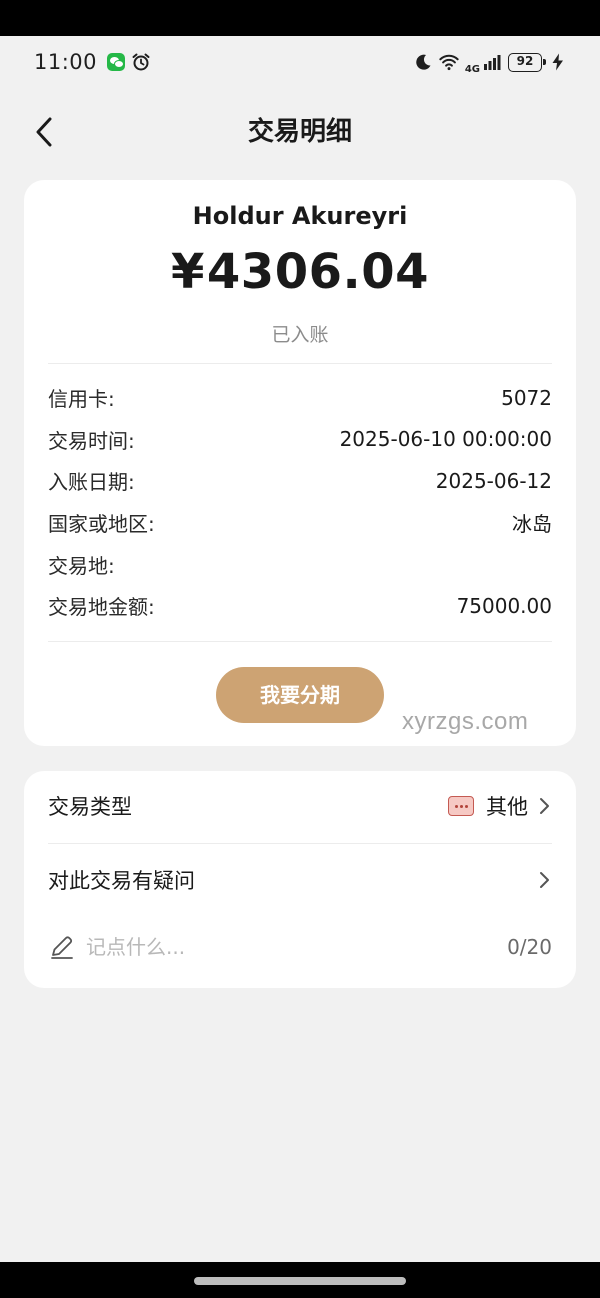 The width and height of the screenshot is (600, 1298). What do you see at coordinates (493, 480) in the screenshot?
I see `detail-value: 2025-06-12` at bounding box center [493, 480].